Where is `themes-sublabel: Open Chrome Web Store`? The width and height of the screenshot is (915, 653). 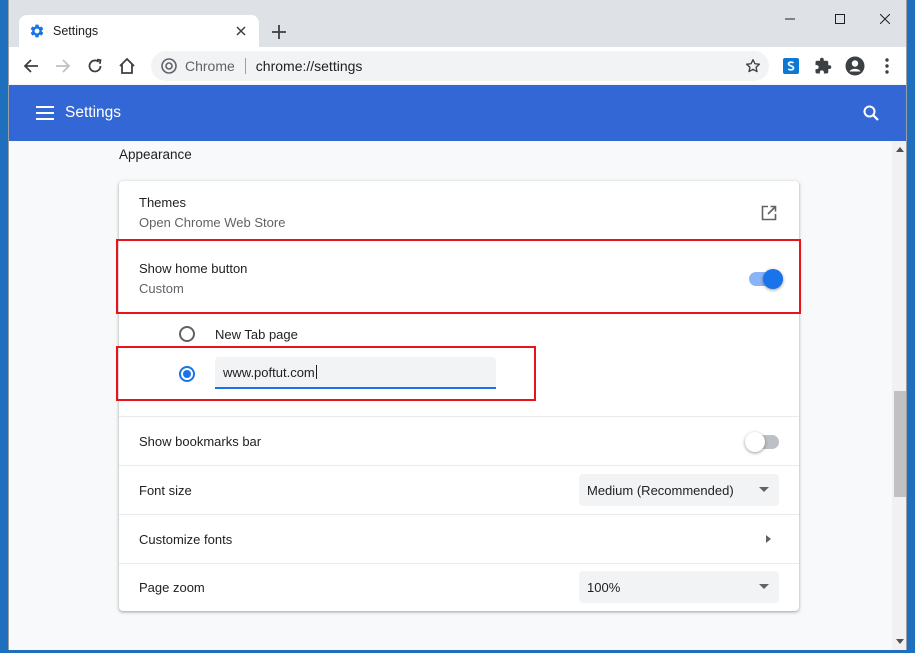 themes-sublabel: Open Chrome Web Store is located at coordinates (212, 222).